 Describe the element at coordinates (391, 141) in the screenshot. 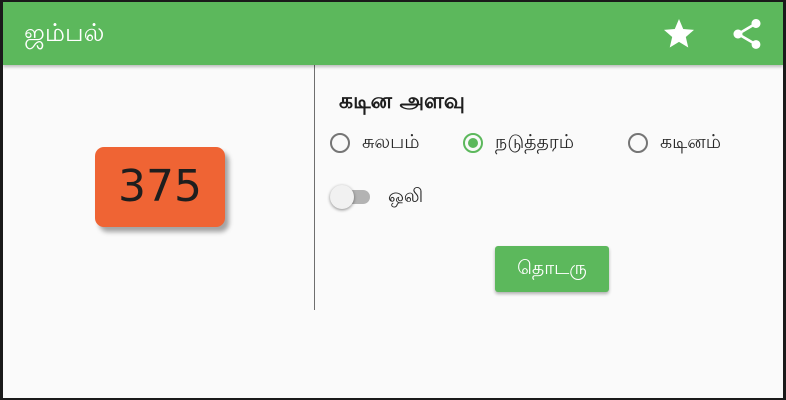

I see `difficulty-option-label: சுலபம்` at that location.